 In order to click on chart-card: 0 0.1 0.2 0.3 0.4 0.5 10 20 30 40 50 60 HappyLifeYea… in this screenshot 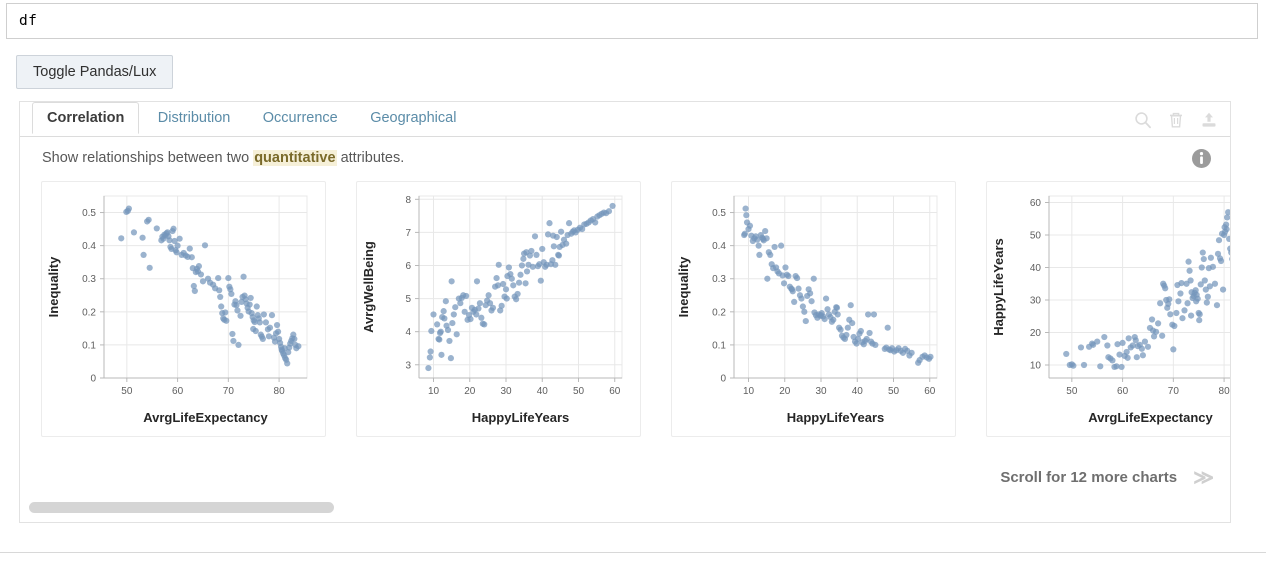, I will do `click(813, 309)`.